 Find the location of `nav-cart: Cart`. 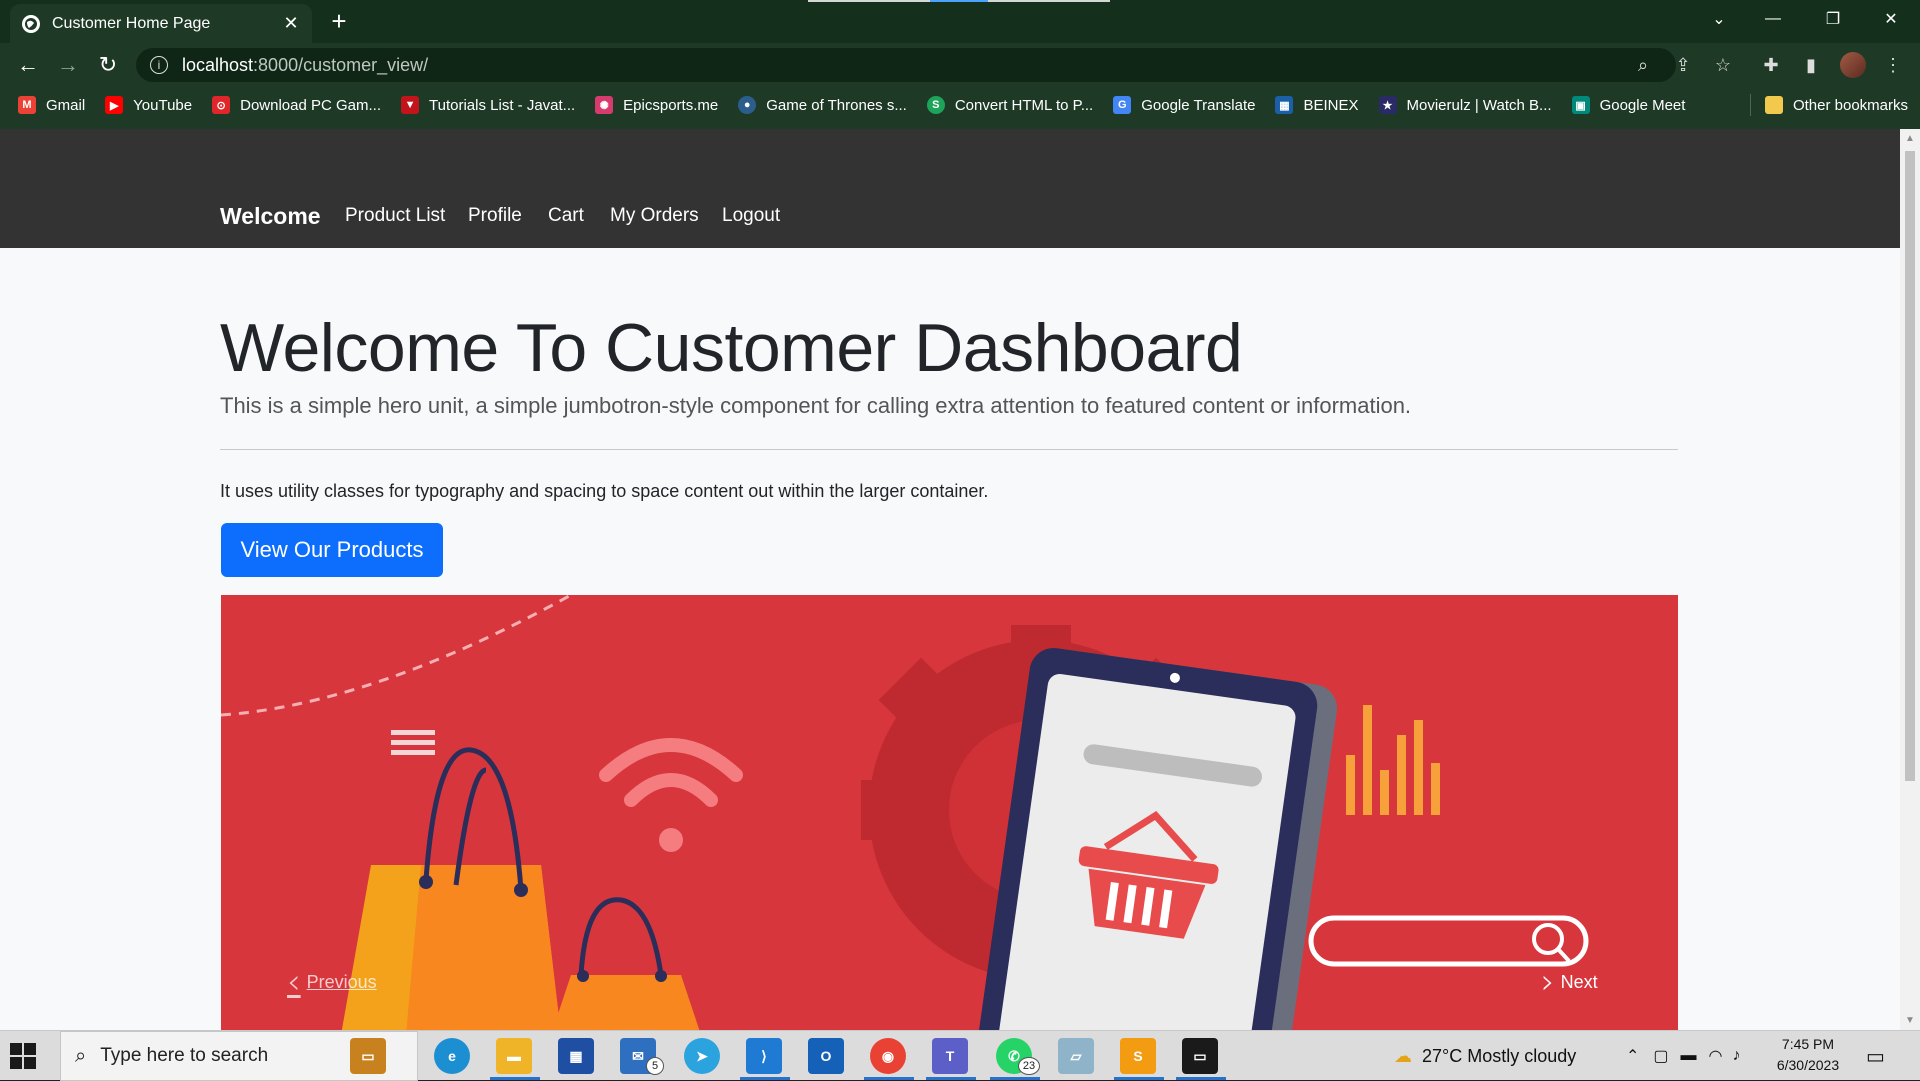

nav-cart: Cart is located at coordinates (566, 216).